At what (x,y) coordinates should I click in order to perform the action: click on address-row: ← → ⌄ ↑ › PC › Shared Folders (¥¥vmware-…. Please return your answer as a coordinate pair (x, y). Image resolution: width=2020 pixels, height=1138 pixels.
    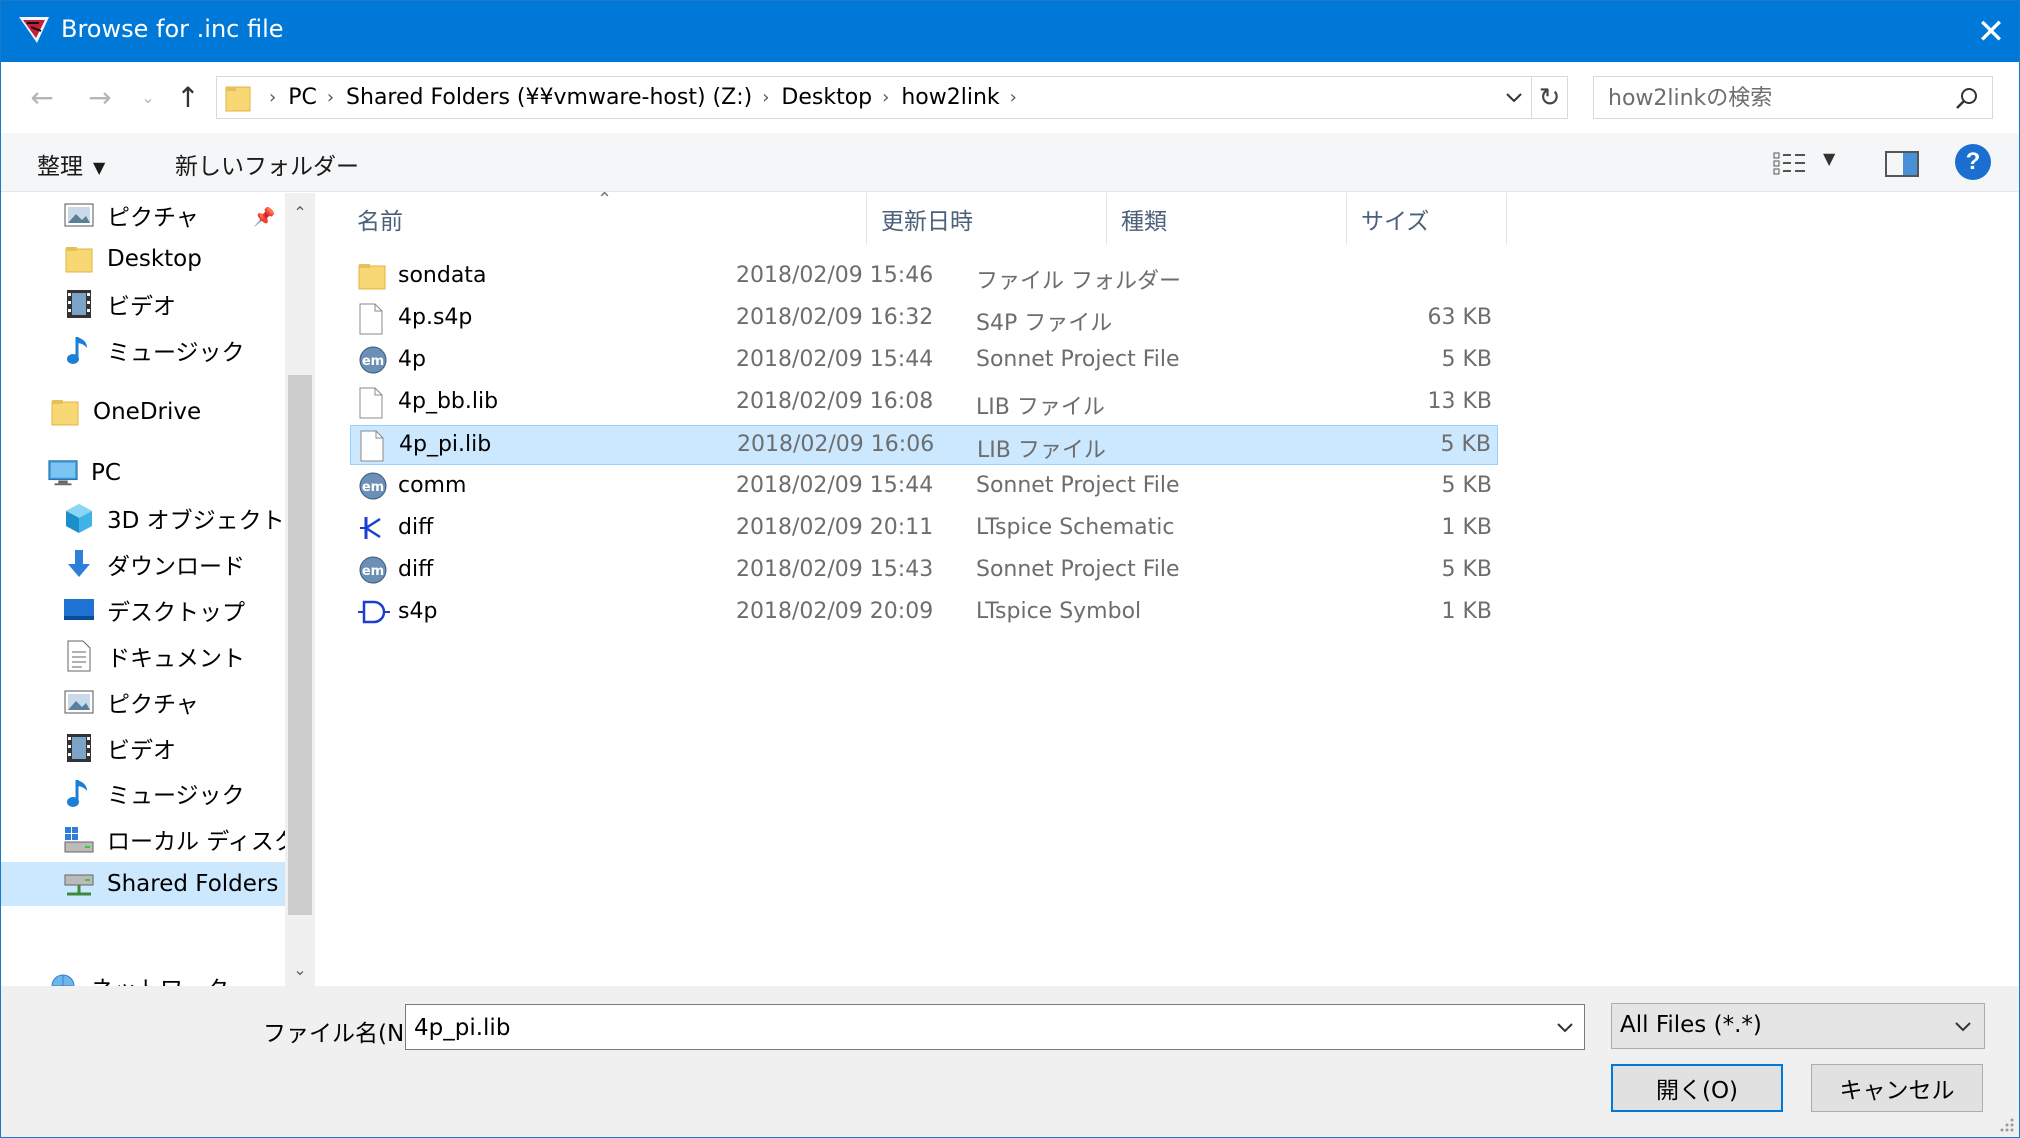
    Looking at the image, I should click on (1010, 97).